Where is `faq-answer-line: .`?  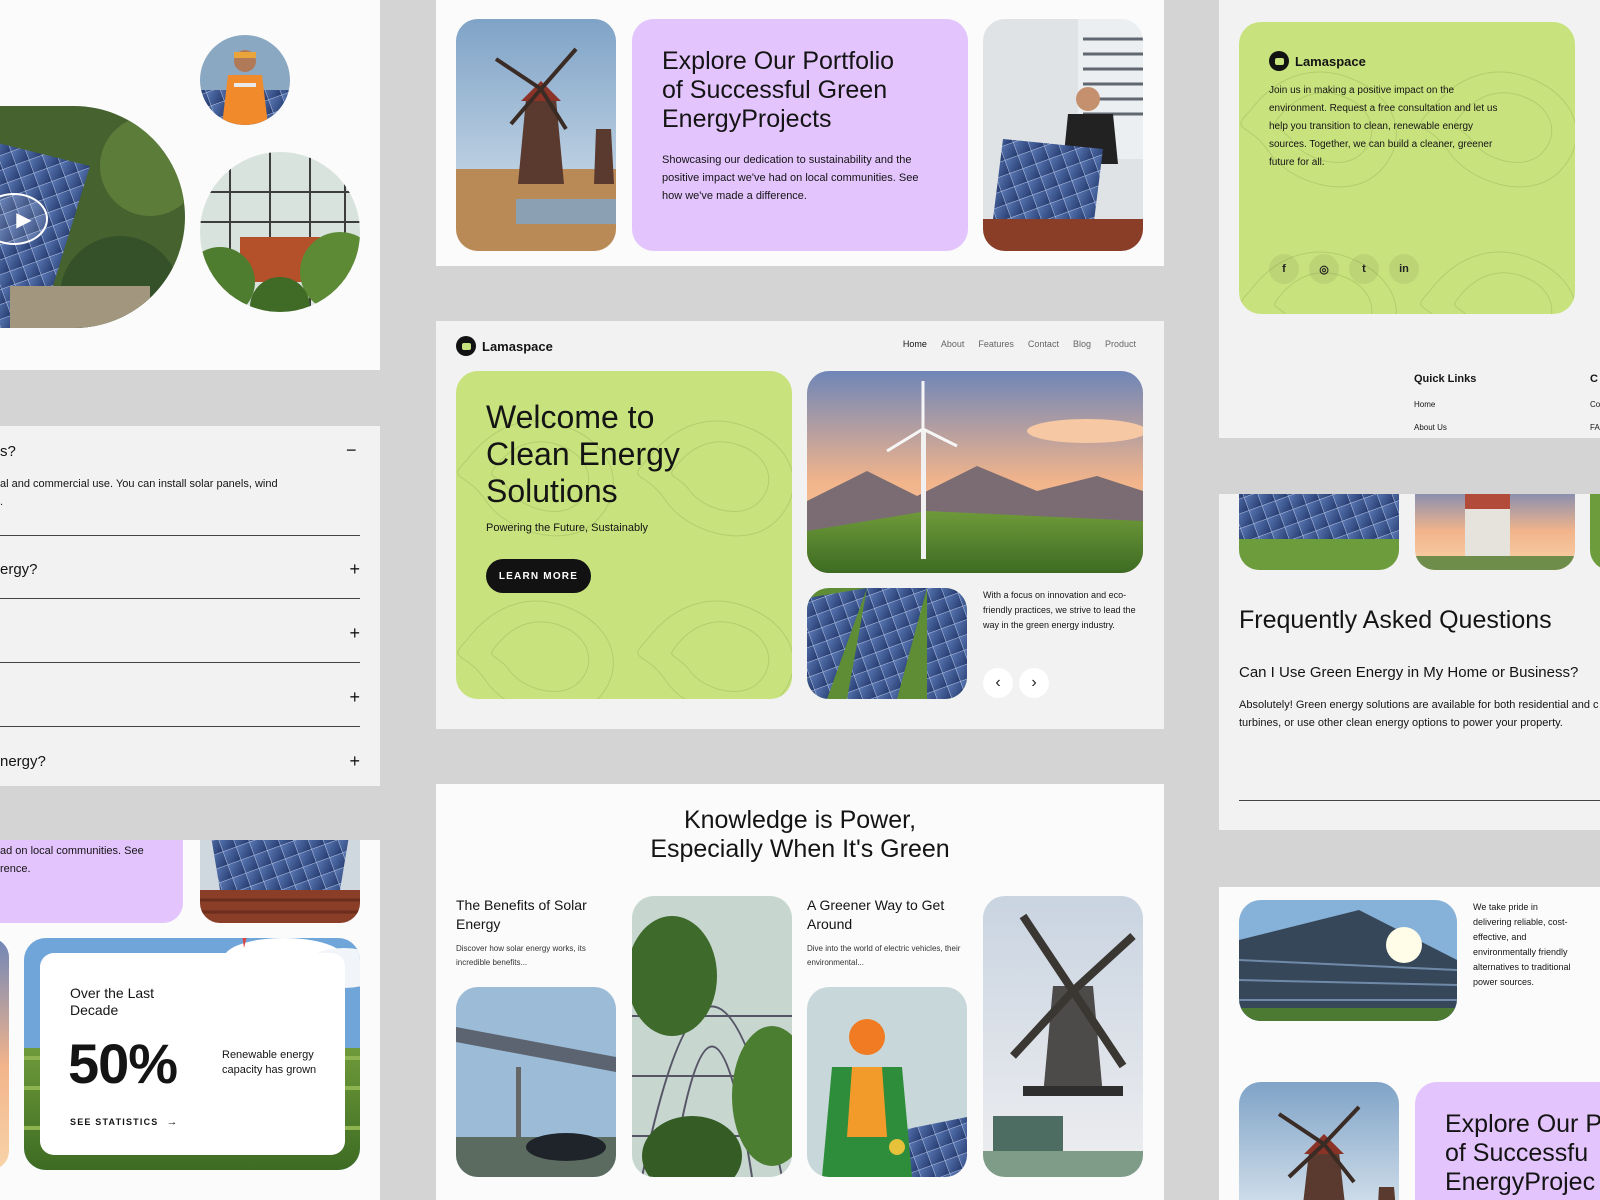
faq-answer-line: . is located at coordinates (2, 502).